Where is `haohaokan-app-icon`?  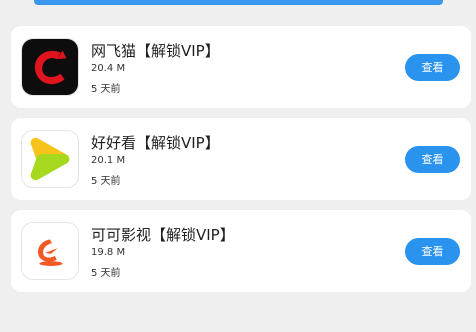
haohaokan-app-icon is located at coordinates (50, 159).